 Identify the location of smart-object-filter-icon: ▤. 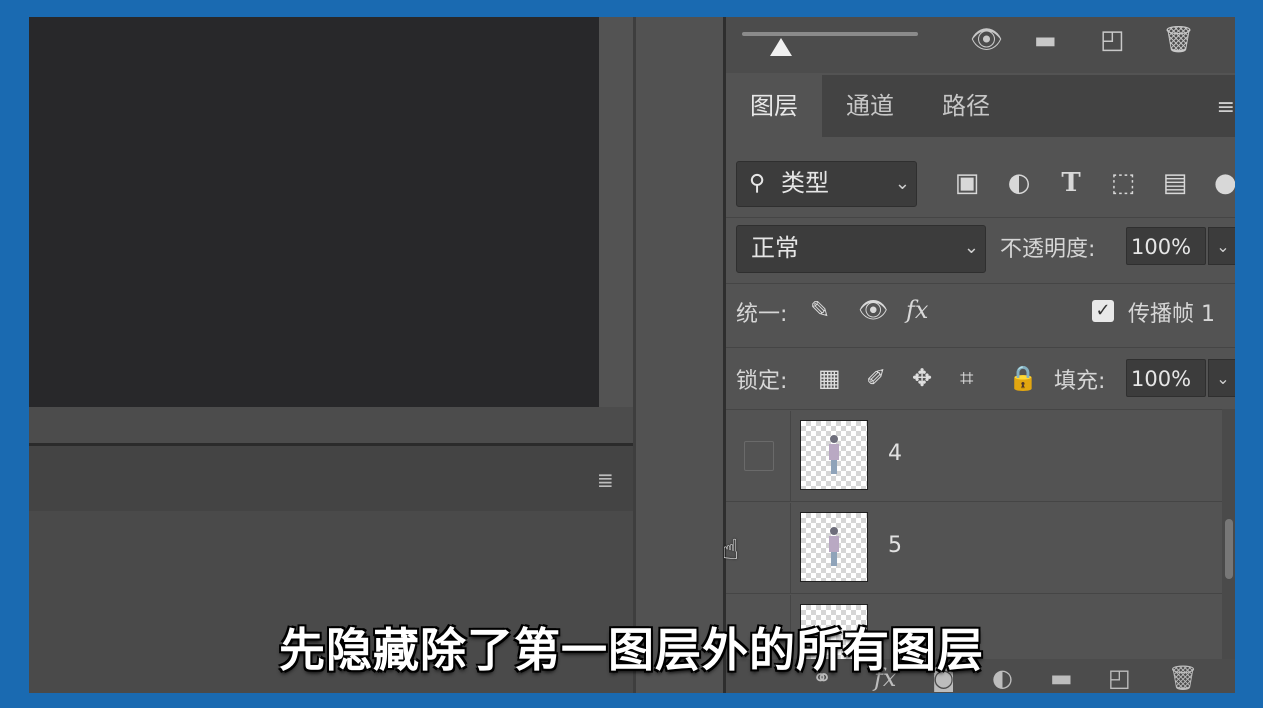
(1175, 183).